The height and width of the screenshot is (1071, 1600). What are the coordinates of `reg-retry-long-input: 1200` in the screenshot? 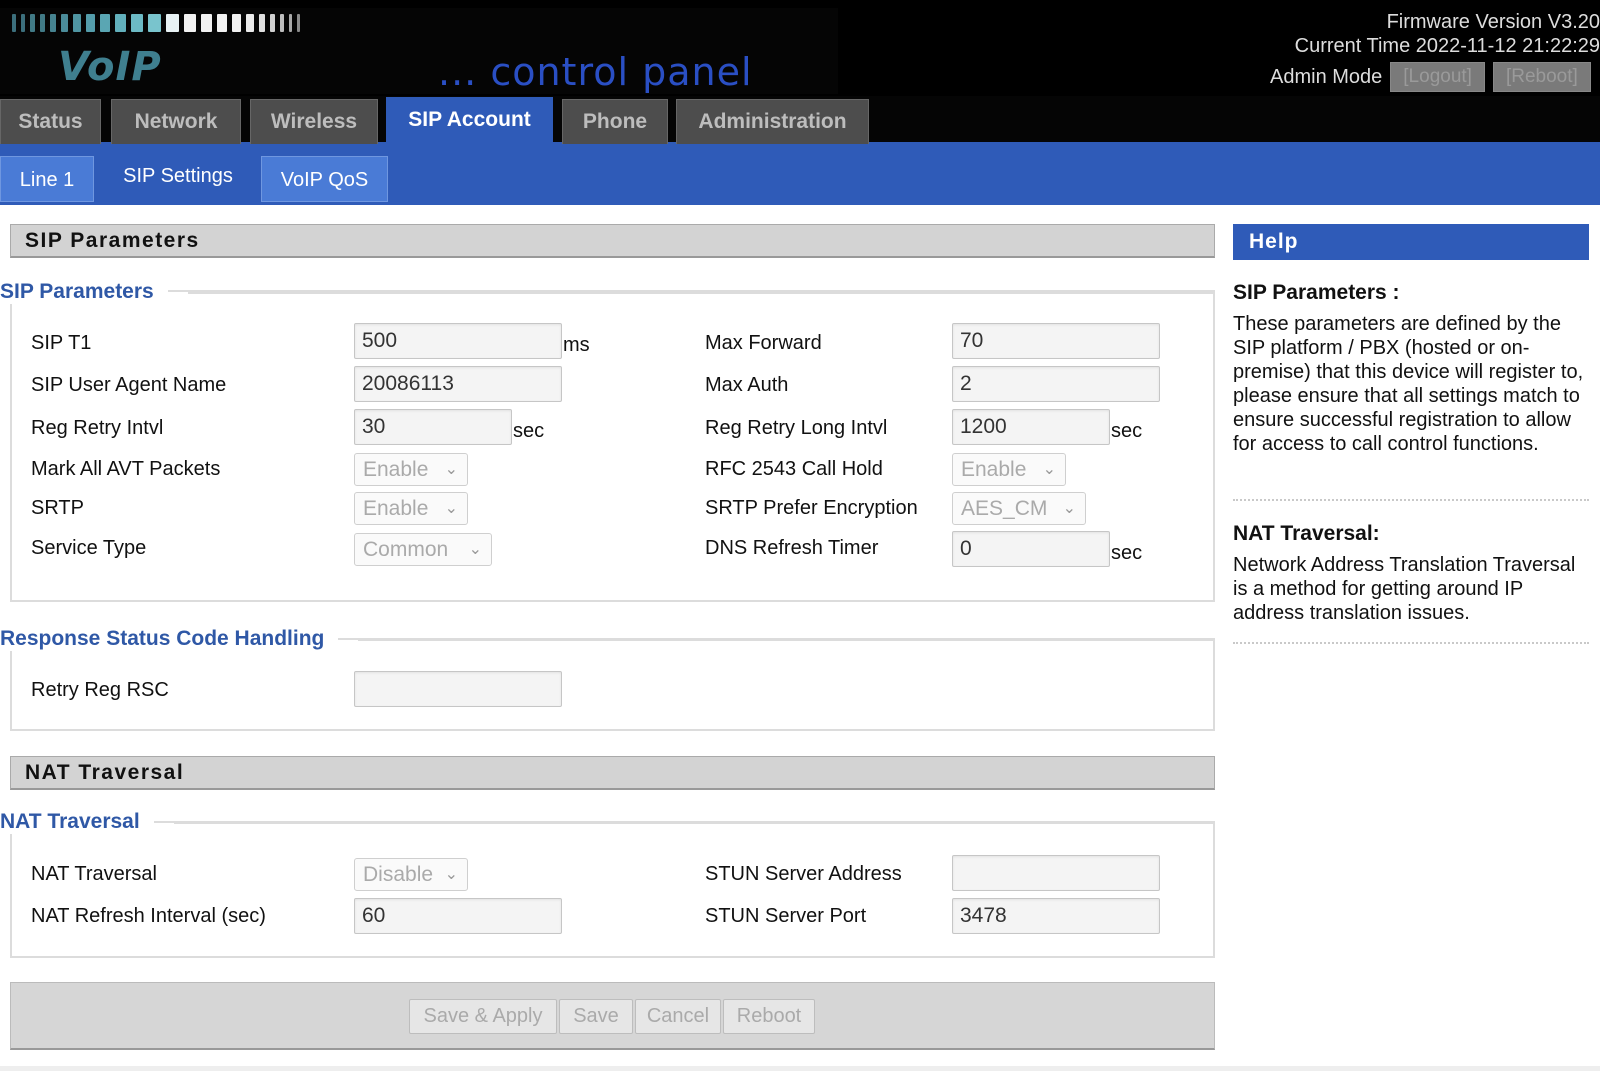 It's located at (1031, 427).